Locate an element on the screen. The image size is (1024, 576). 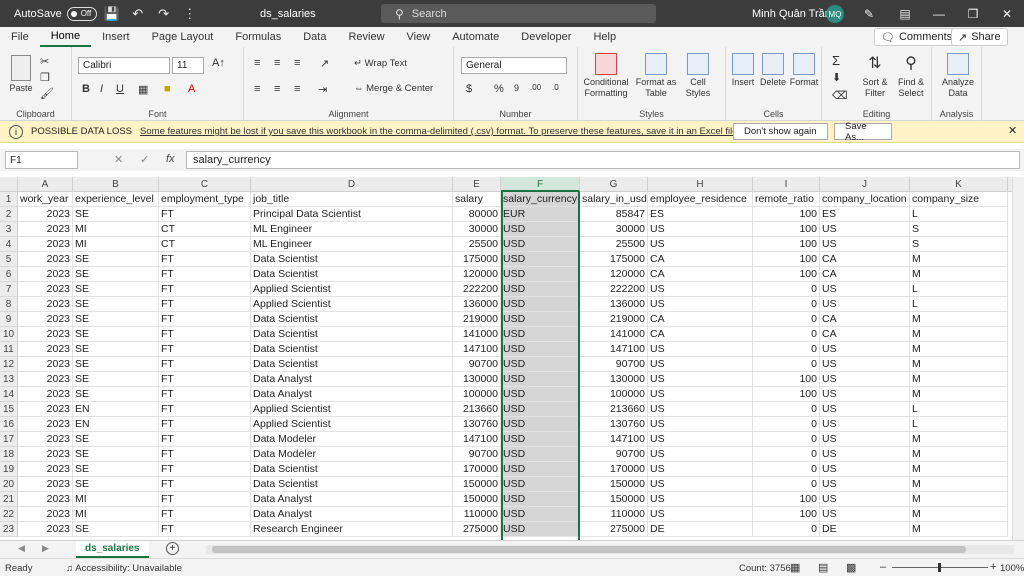
ribbon-display-icon: ▤ is located at coordinates (905, 13).